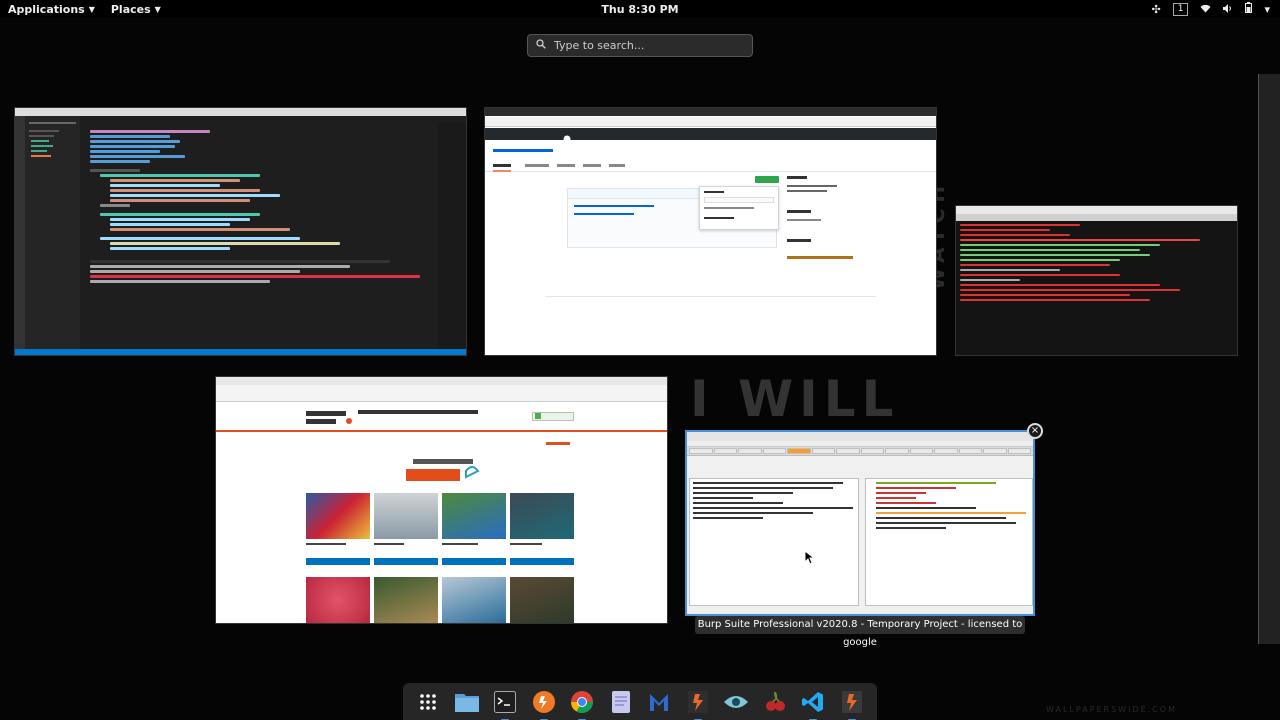 This screenshot has height=720, width=1280. I want to click on wallpaper-watermark: I WILL, so click(795, 399).